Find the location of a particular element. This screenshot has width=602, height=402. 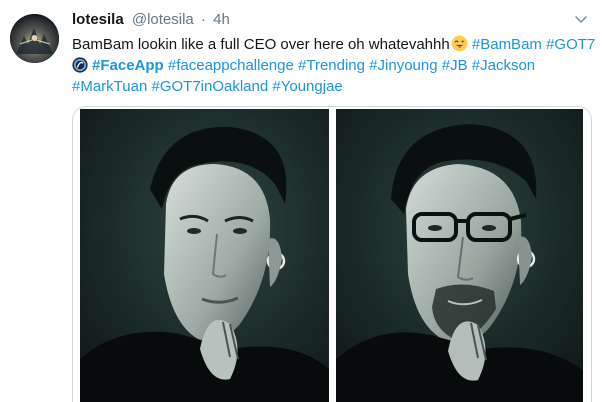

display-name: lotesila is located at coordinates (98, 19).